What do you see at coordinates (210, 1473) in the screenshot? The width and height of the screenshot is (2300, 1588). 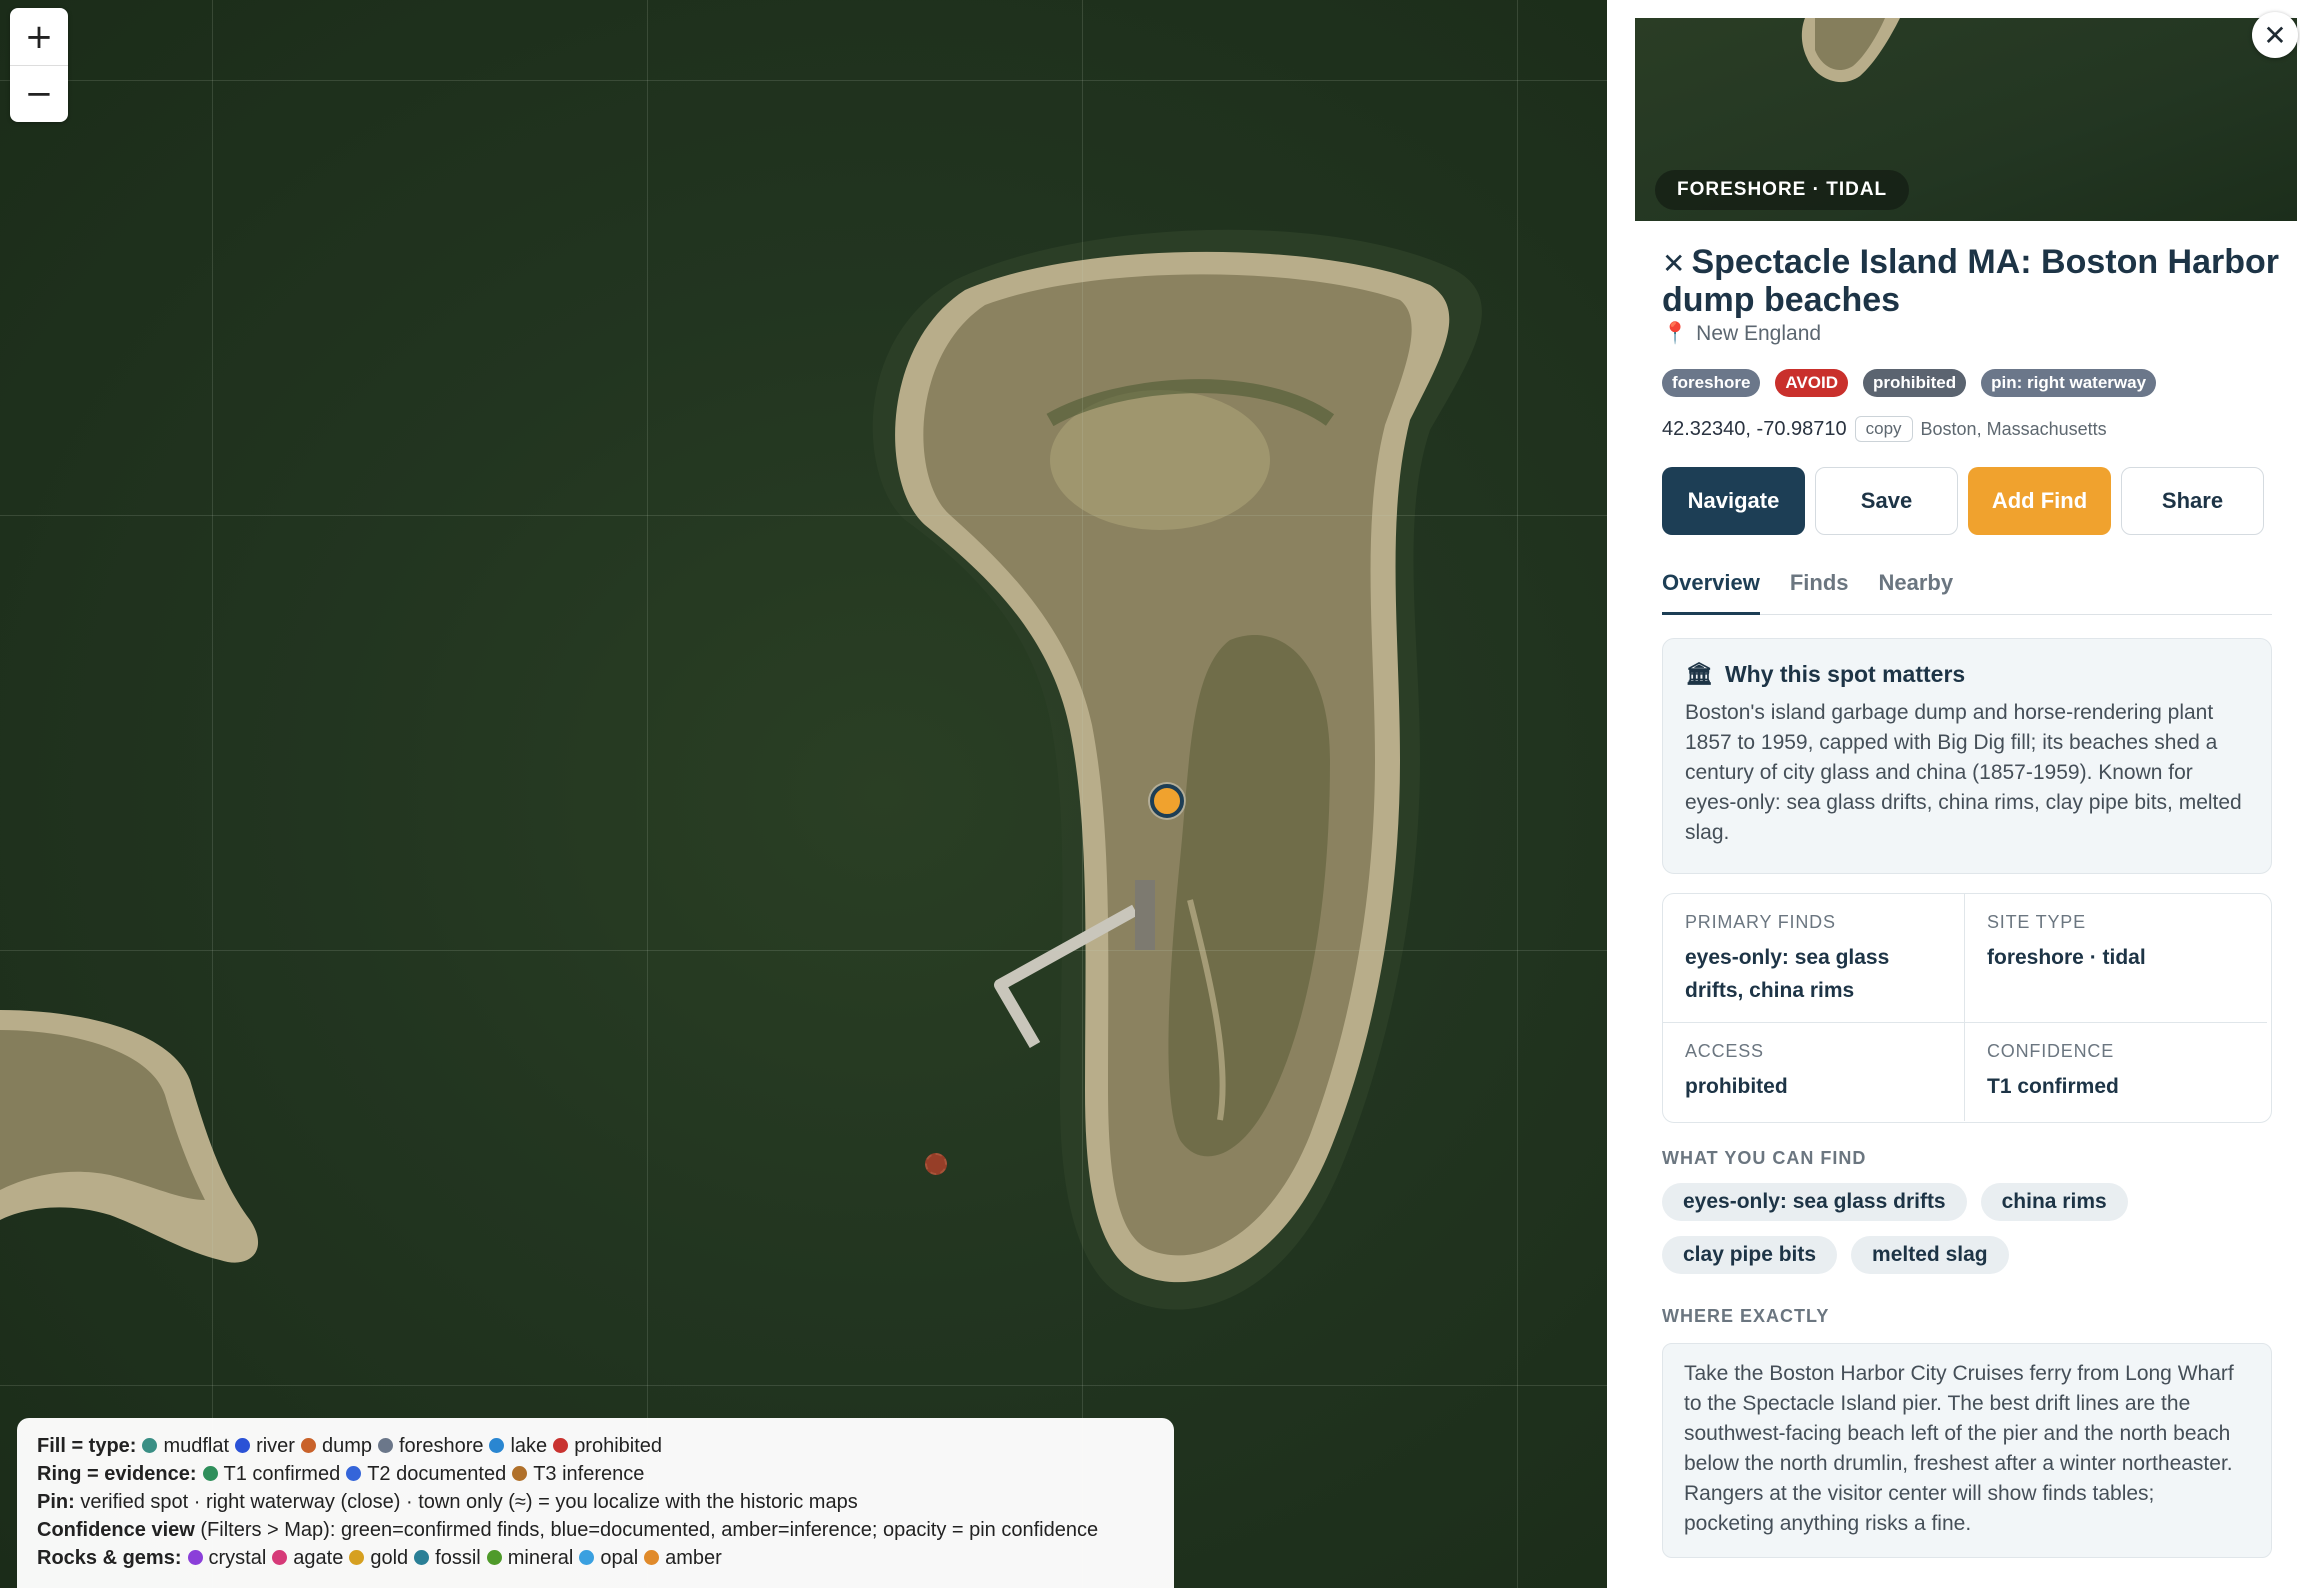 I see `legend-ring-swatch` at bounding box center [210, 1473].